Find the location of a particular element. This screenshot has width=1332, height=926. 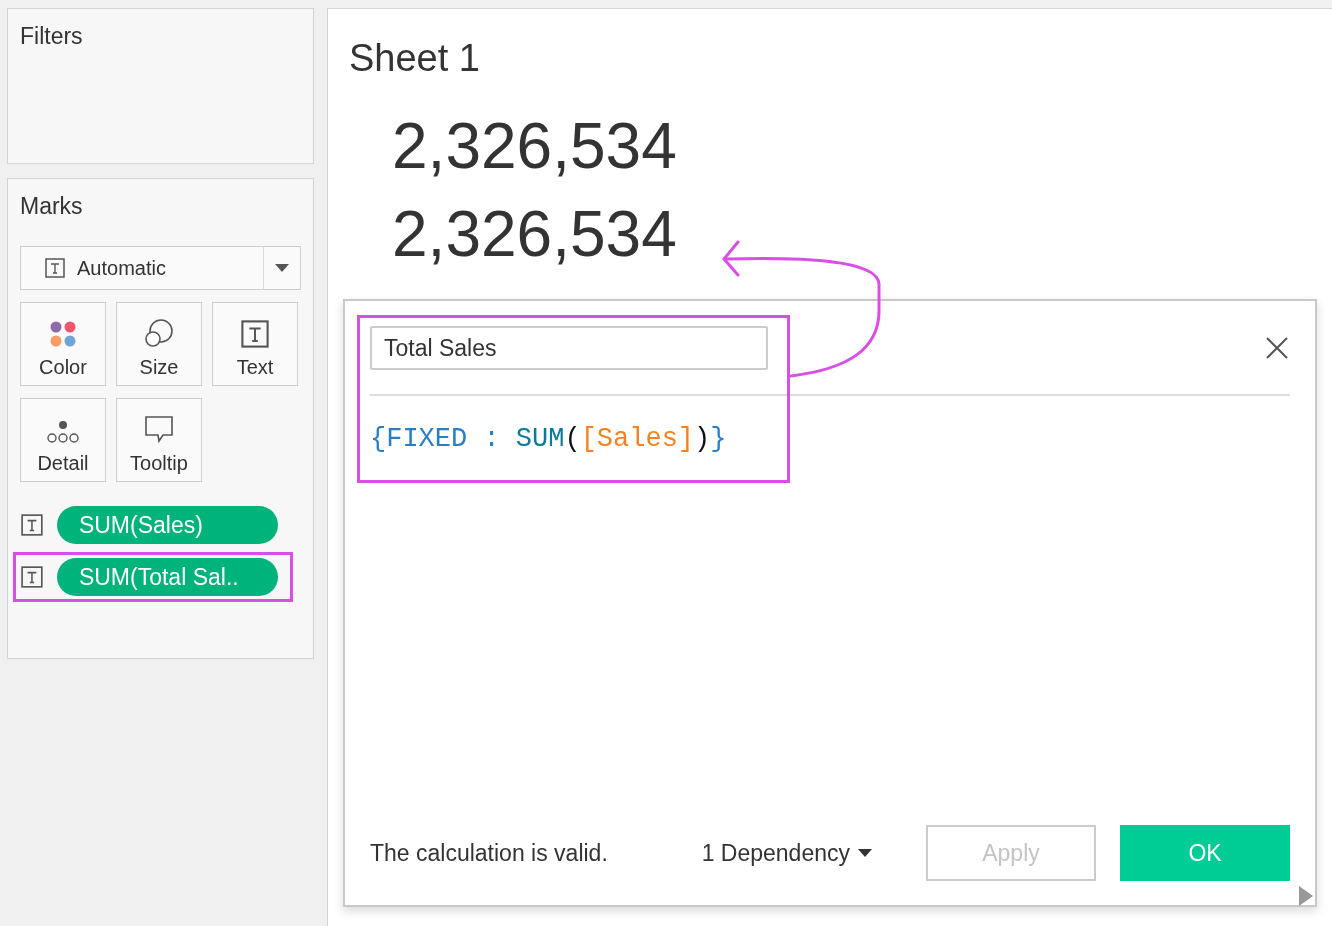

mark-card-button: Size is located at coordinates (159, 344).